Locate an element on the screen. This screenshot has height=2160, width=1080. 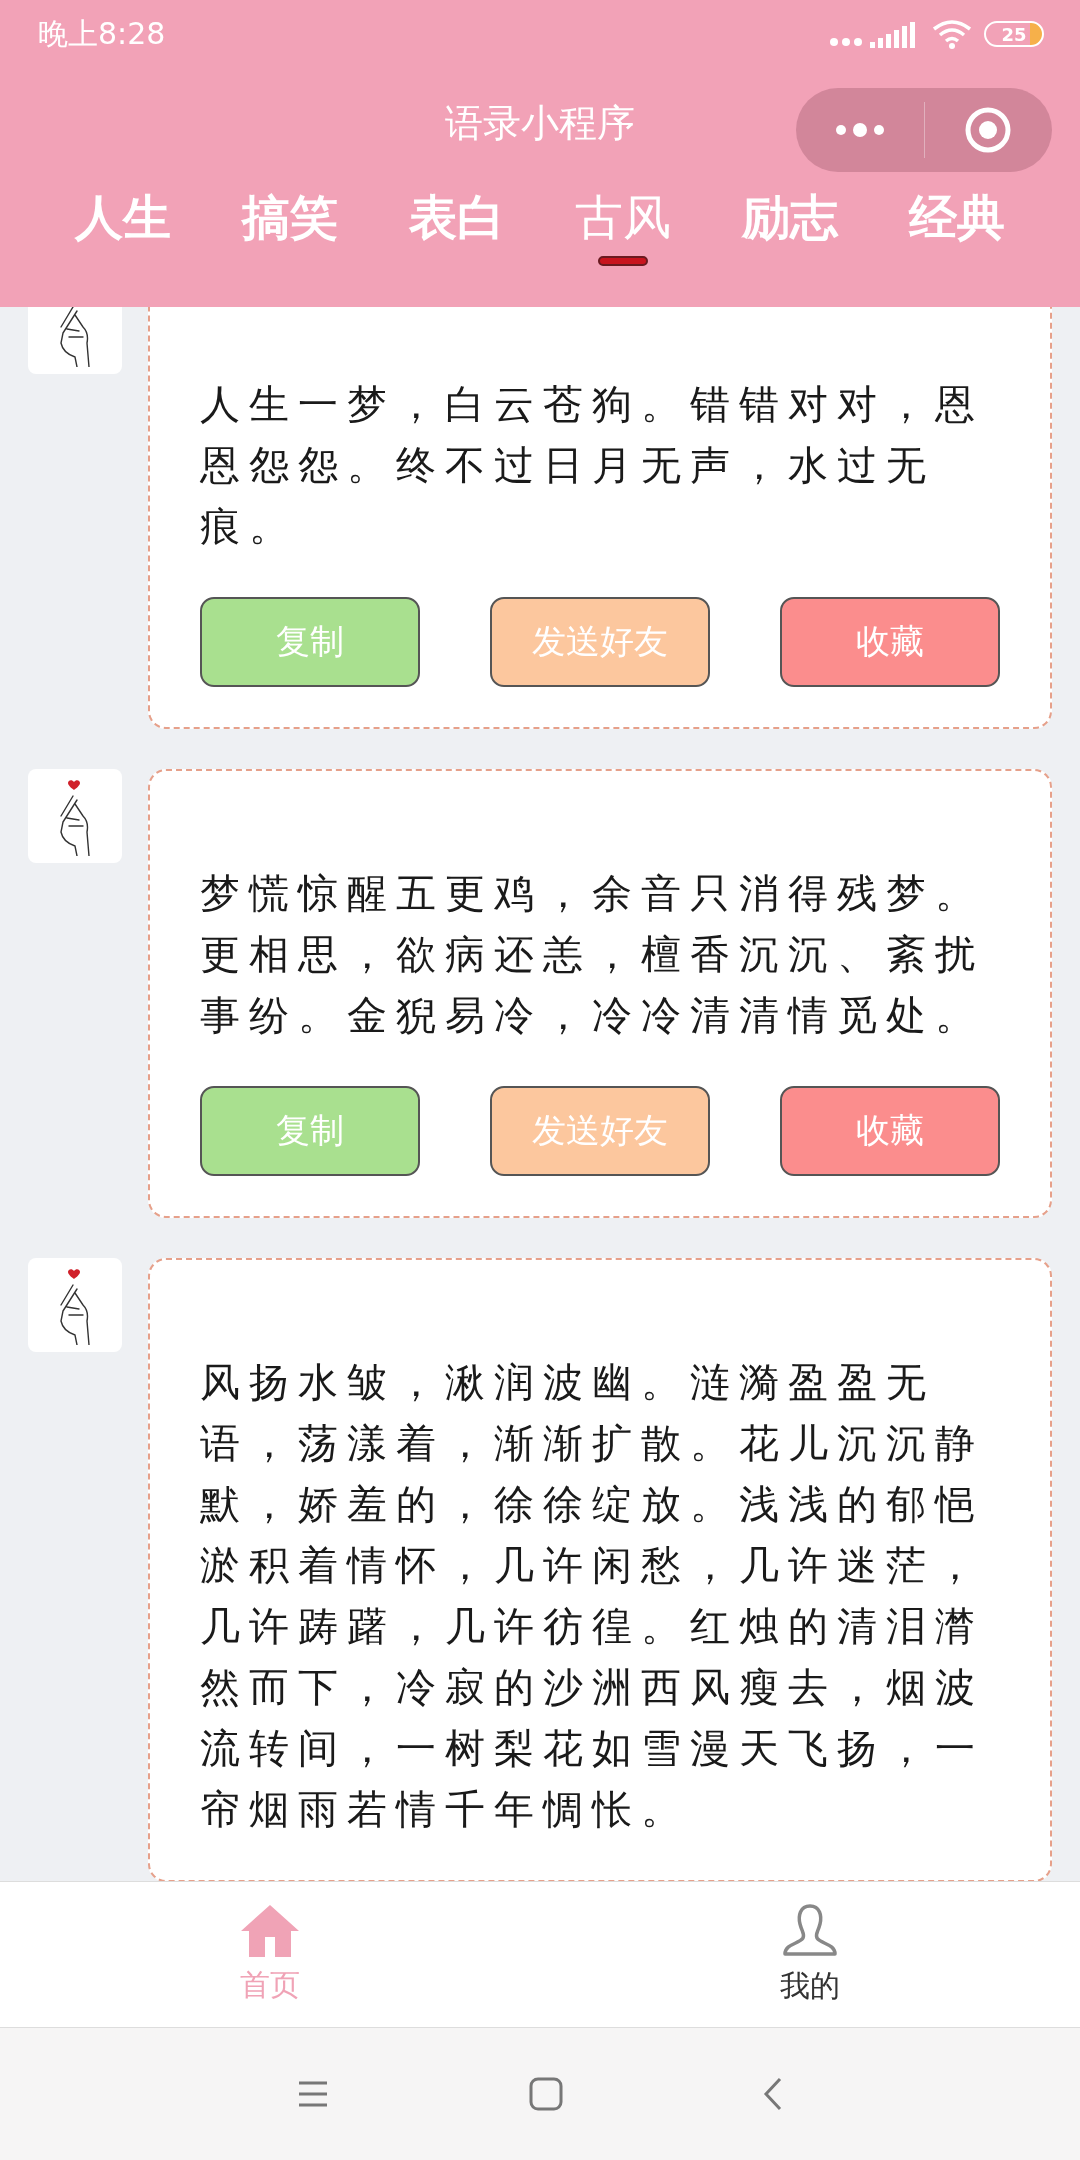
wifi-icon is located at coordinates (952, 34).